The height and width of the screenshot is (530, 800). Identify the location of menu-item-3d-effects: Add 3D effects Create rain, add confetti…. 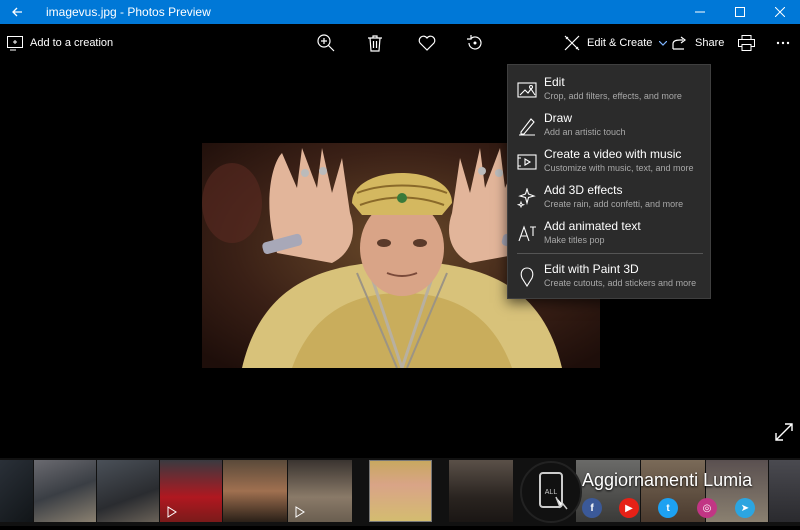
(609, 200).